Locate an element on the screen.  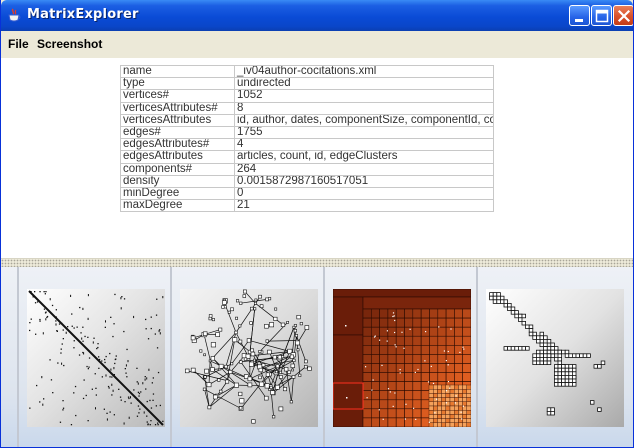
minimize-icon is located at coordinates (579, 20).